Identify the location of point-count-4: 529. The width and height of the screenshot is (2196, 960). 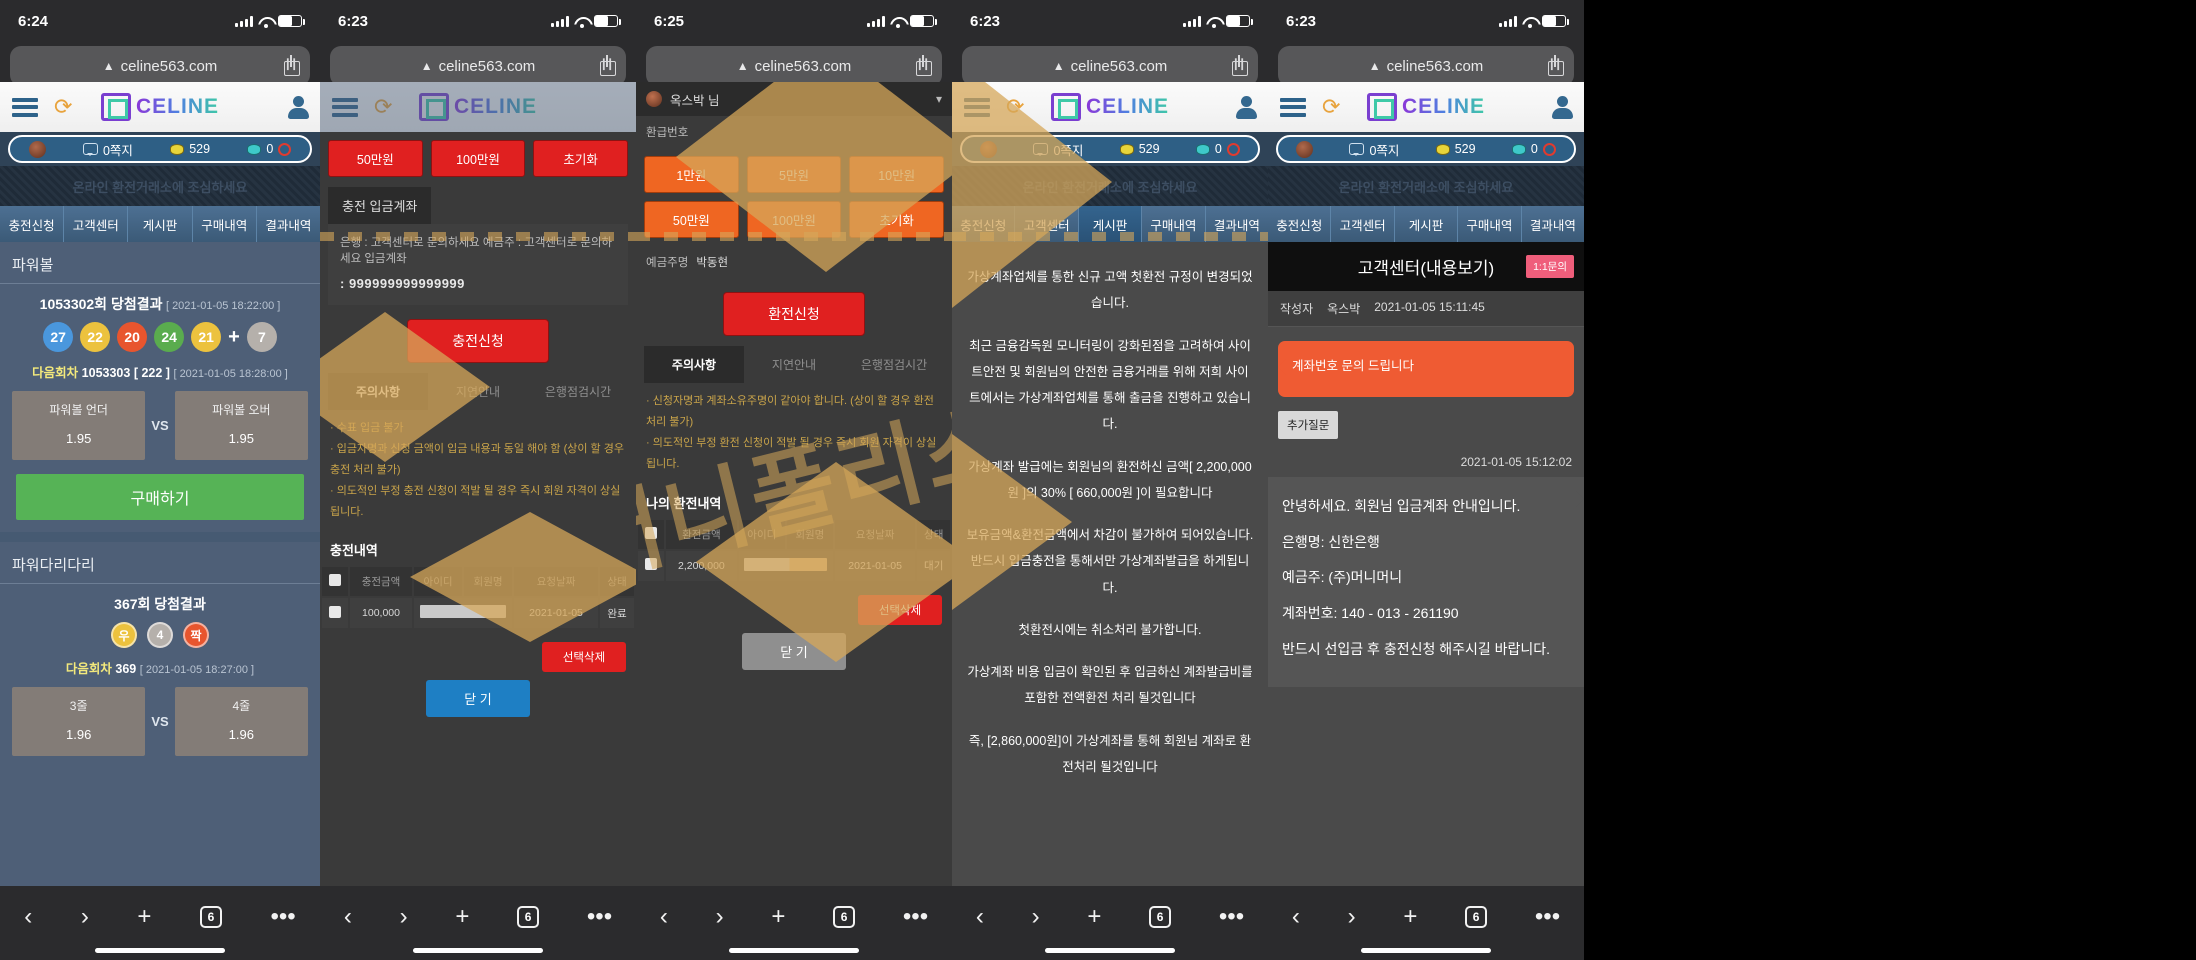
(1139, 149).